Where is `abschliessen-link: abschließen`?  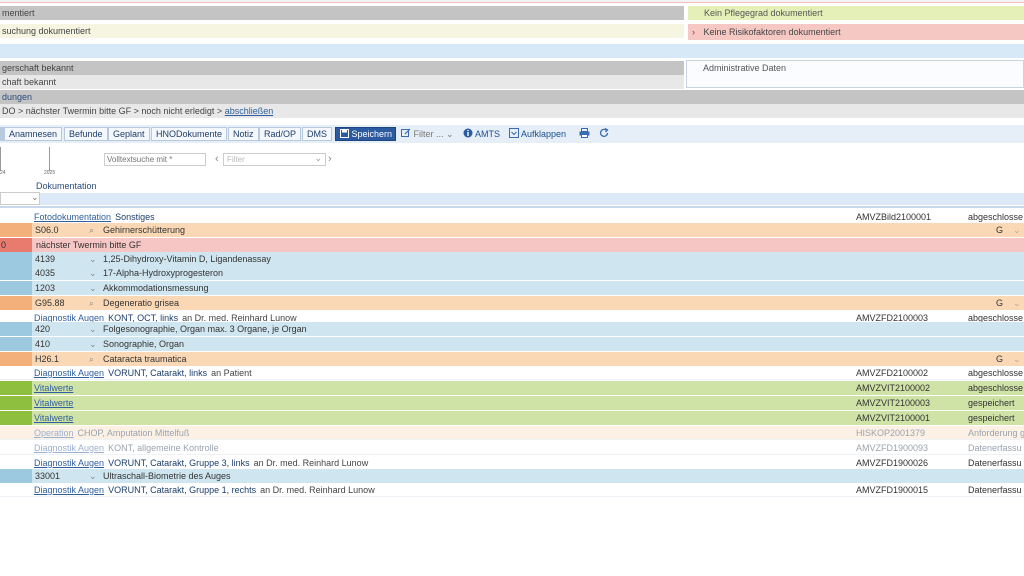
abschliessen-link: abschließen is located at coordinates (249, 111).